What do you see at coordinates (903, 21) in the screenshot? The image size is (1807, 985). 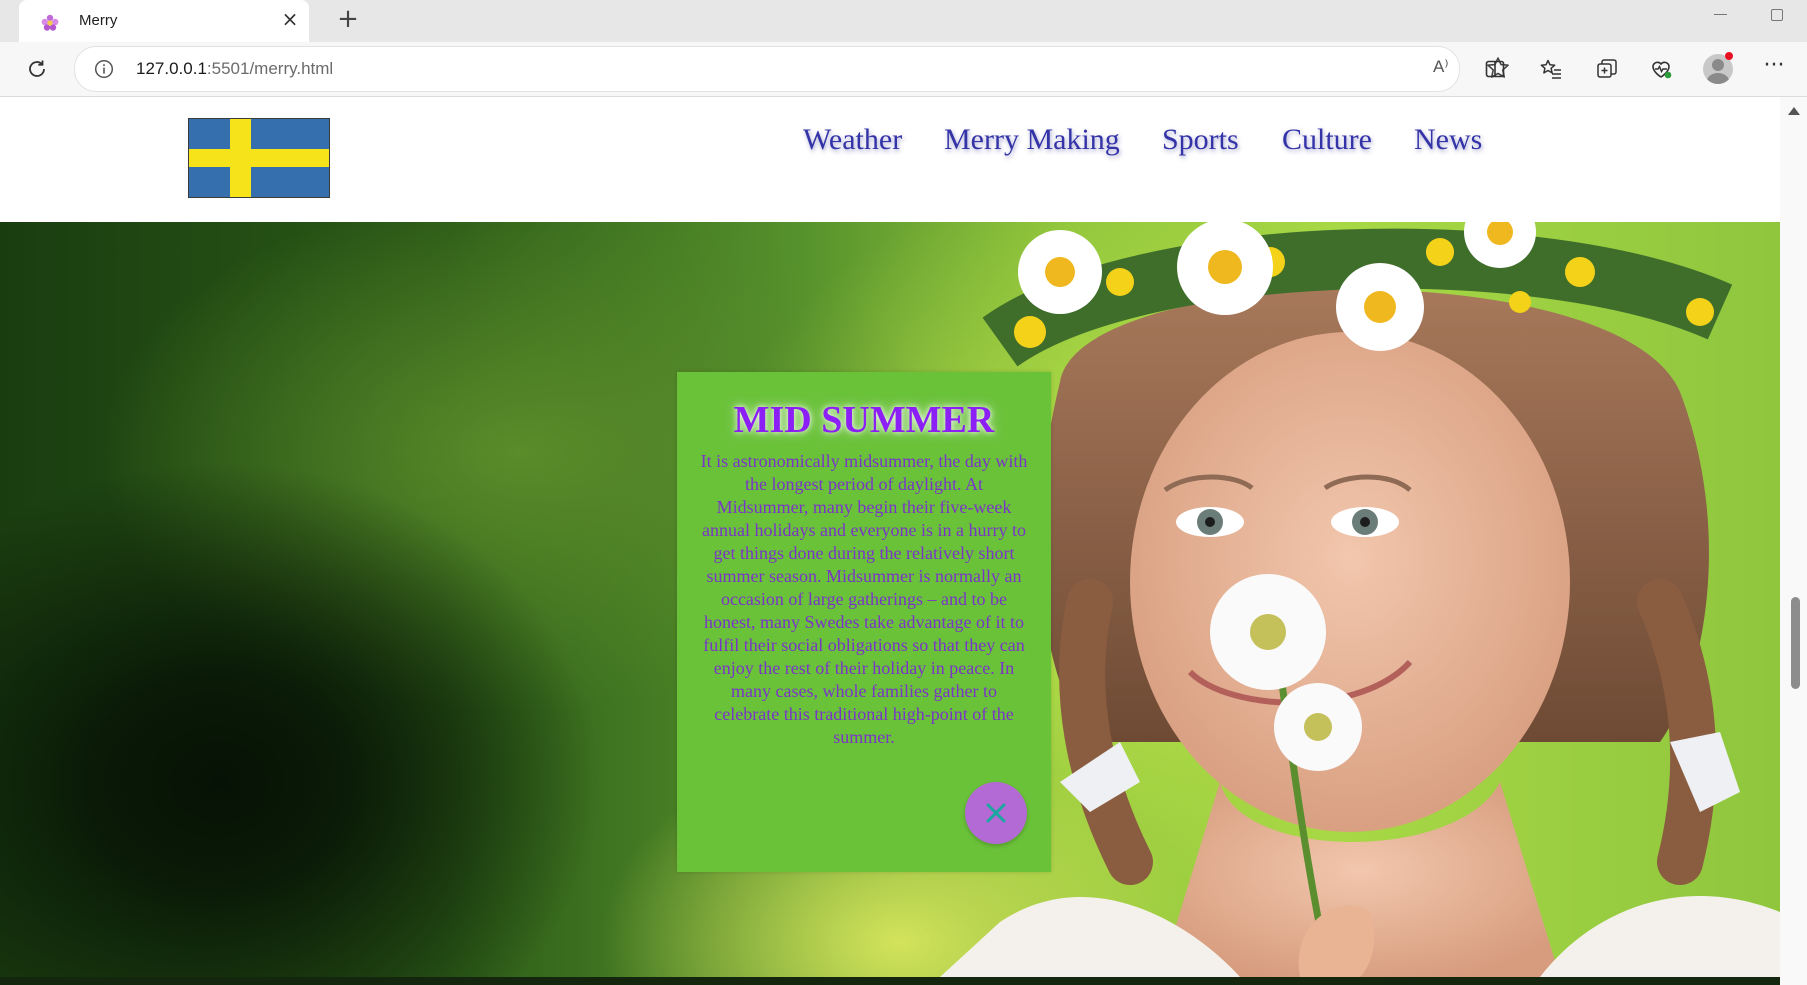 I see `browser-tab-strip: Merry × +` at bounding box center [903, 21].